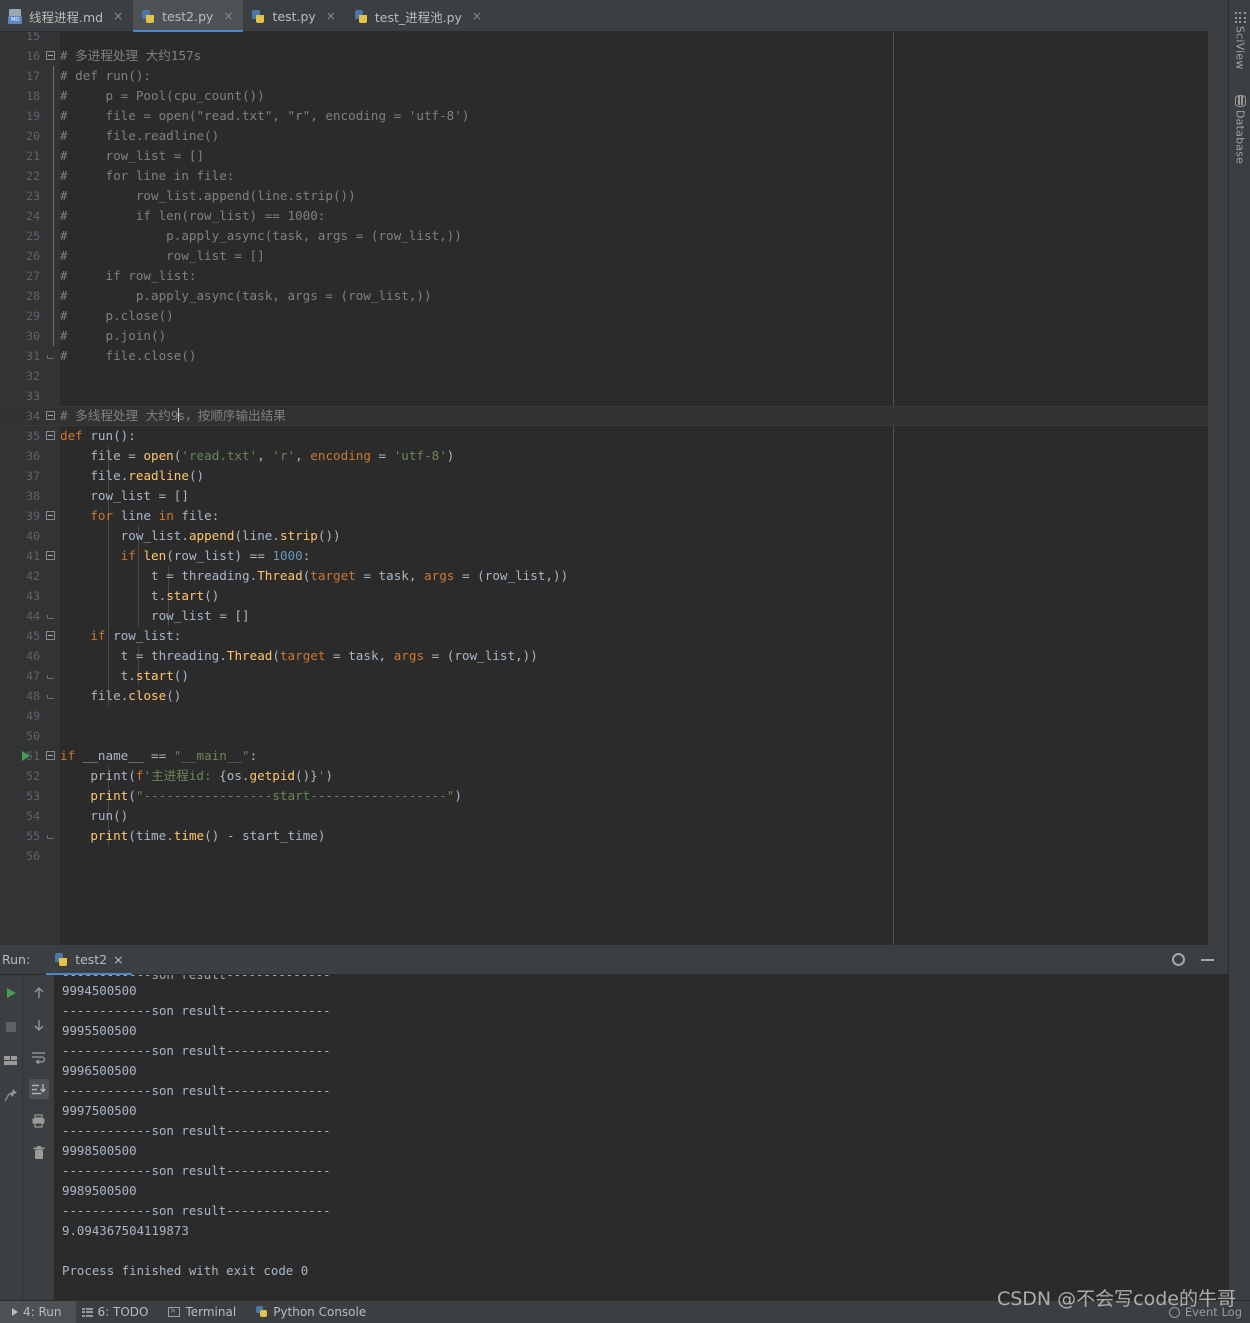 The height and width of the screenshot is (1323, 1250). What do you see at coordinates (33, 696) in the screenshot?
I see `line-number: 48` at bounding box center [33, 696].